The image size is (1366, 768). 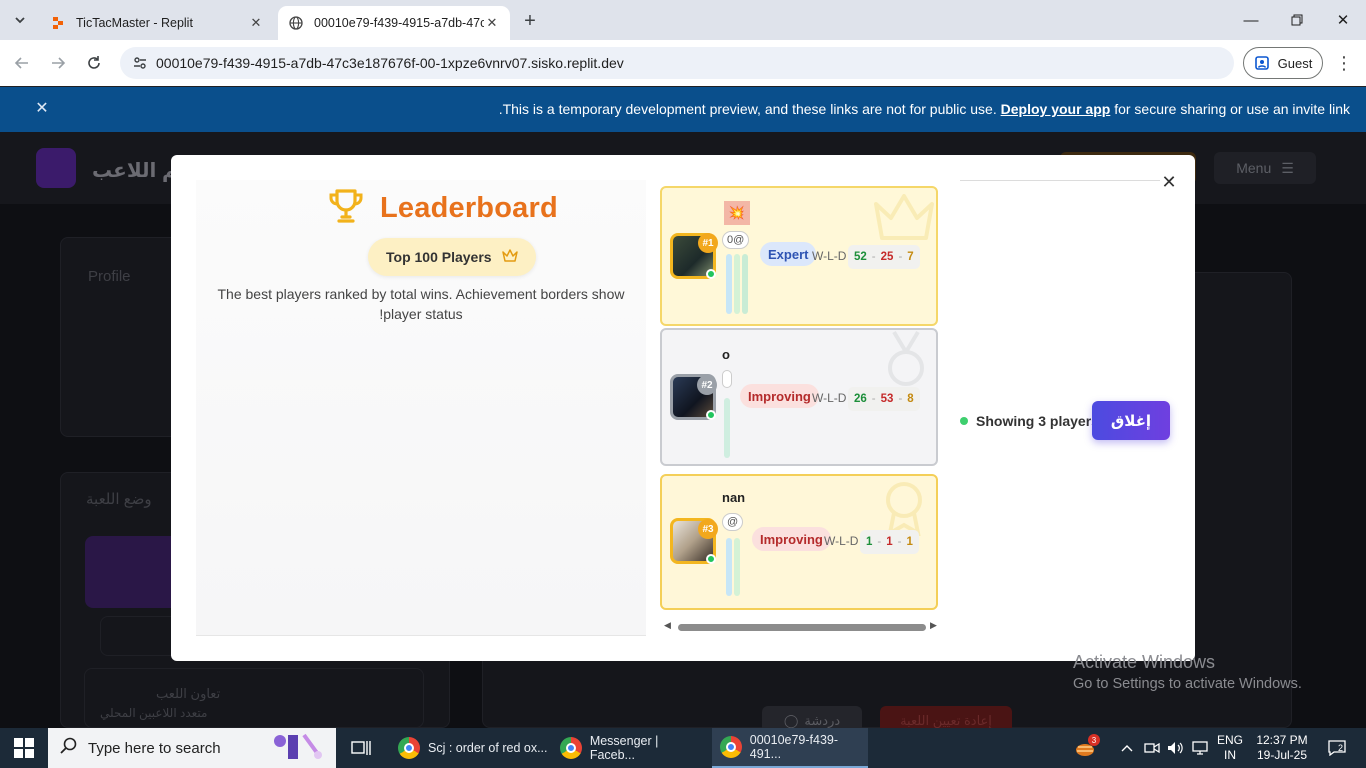 I want to click on menu-label: Menu, so click(x=1254, y=168).